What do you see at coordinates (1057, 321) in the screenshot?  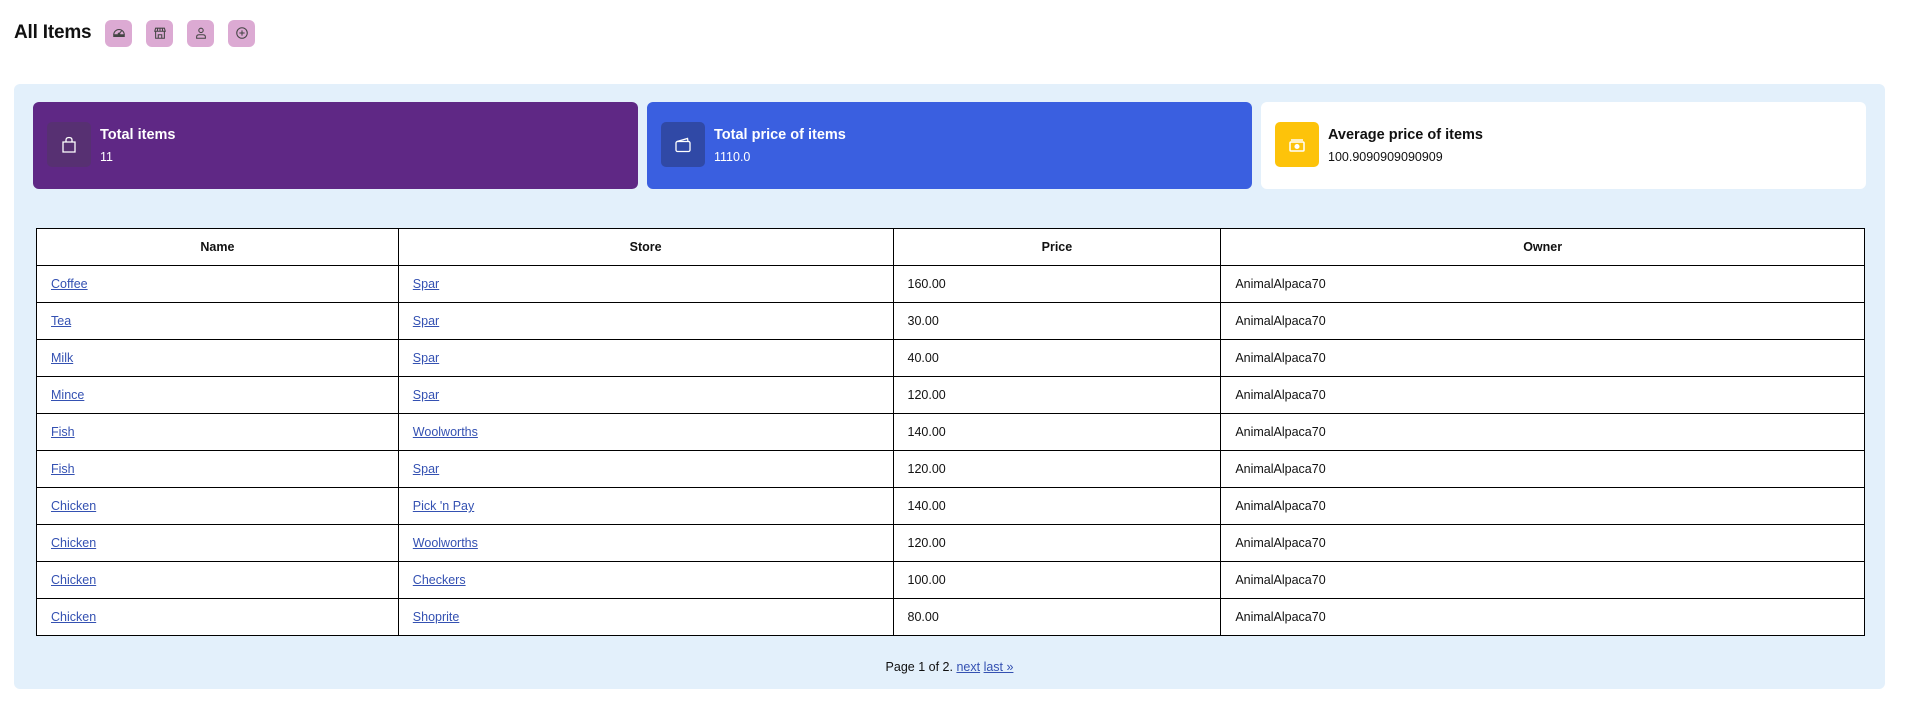 I see `cell-price: 30.00` at bounding box center [1057, 321].